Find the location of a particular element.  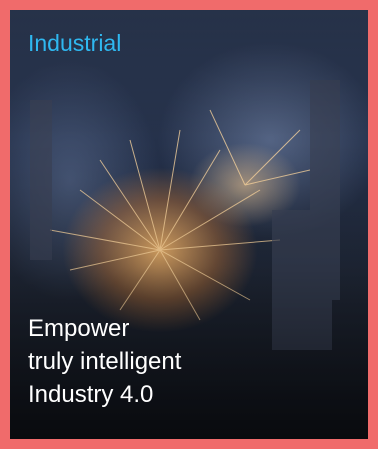

headline-line: Industry 4.0 is located at coordinates (91, 394).